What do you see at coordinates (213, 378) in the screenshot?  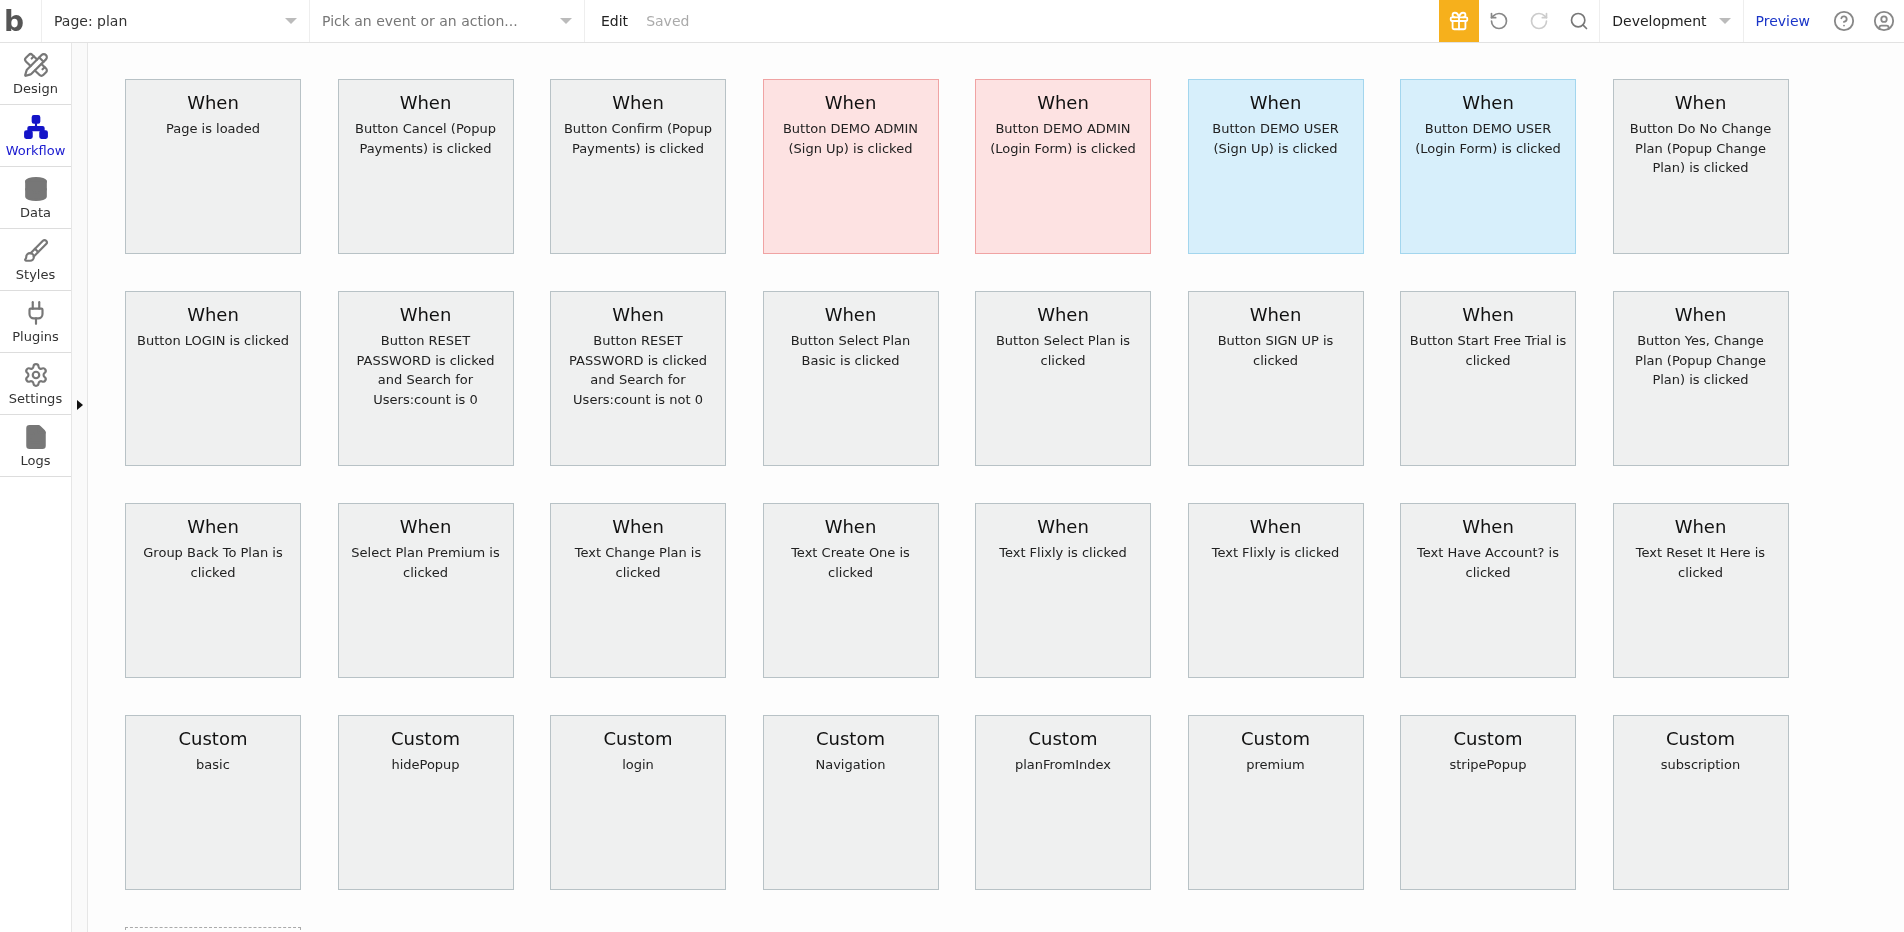 I see `event-card: When Button LOGIN is clicked` at bounding box center [213, 378].